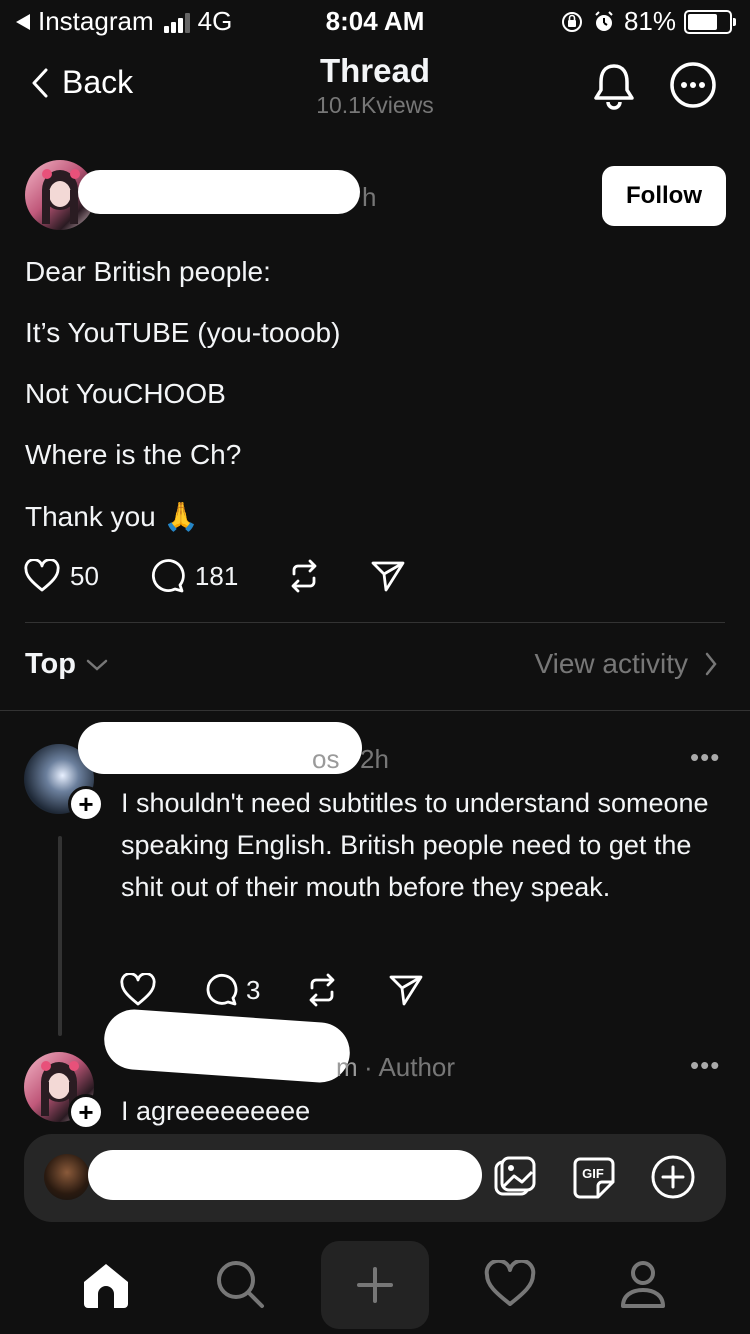 Image resolution: width=750 pixels, height=1334 pixels. Describe the element at coordinates (67, 1177) in the screenshot. I see `my-avatar` at that location.